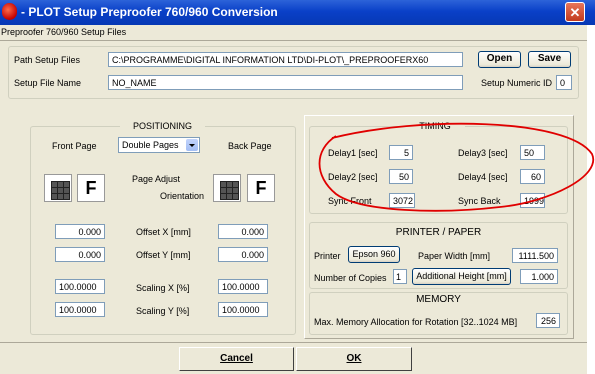 The height and width of the screenshot is (374, 595). Describe the element at coordinates (293, 342) in the screenshot. I see `footer-divider` at that location.